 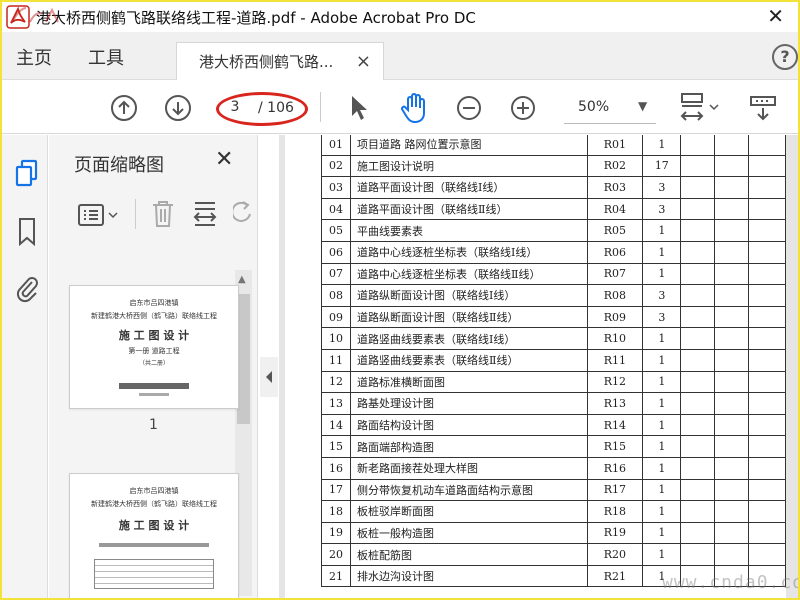 I want to click on row-number-cell: 11, so click(x=336, y=360).